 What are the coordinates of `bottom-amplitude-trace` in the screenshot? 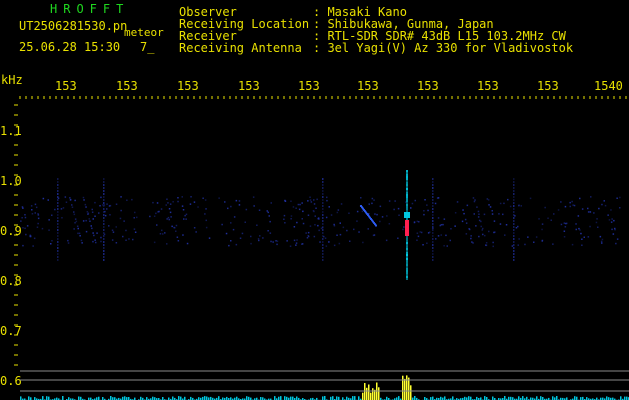 It's located at (324, 387).